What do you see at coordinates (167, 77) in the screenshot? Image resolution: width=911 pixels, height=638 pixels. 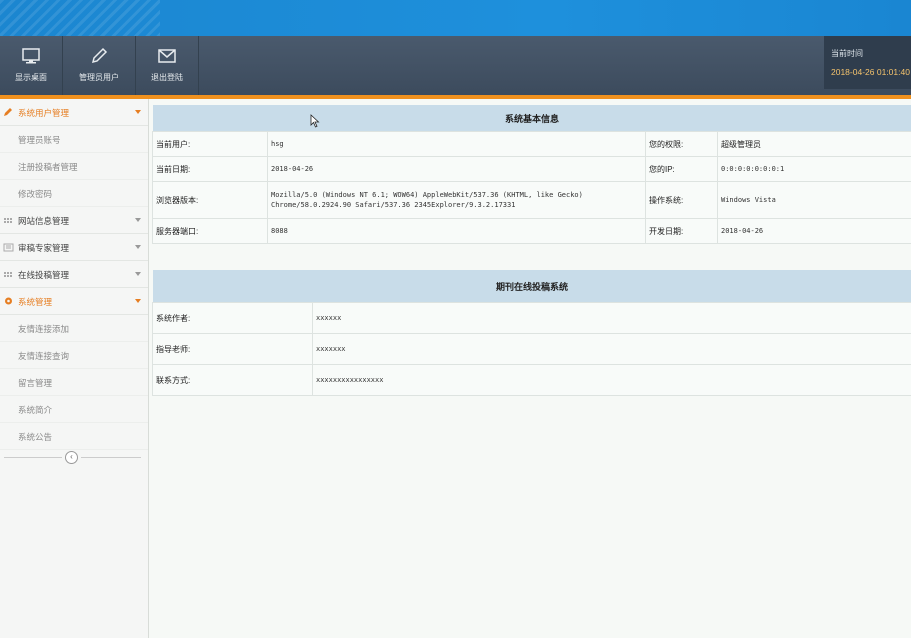 I see `logout-label: 退出登陆` at bounding box center [167, 77].